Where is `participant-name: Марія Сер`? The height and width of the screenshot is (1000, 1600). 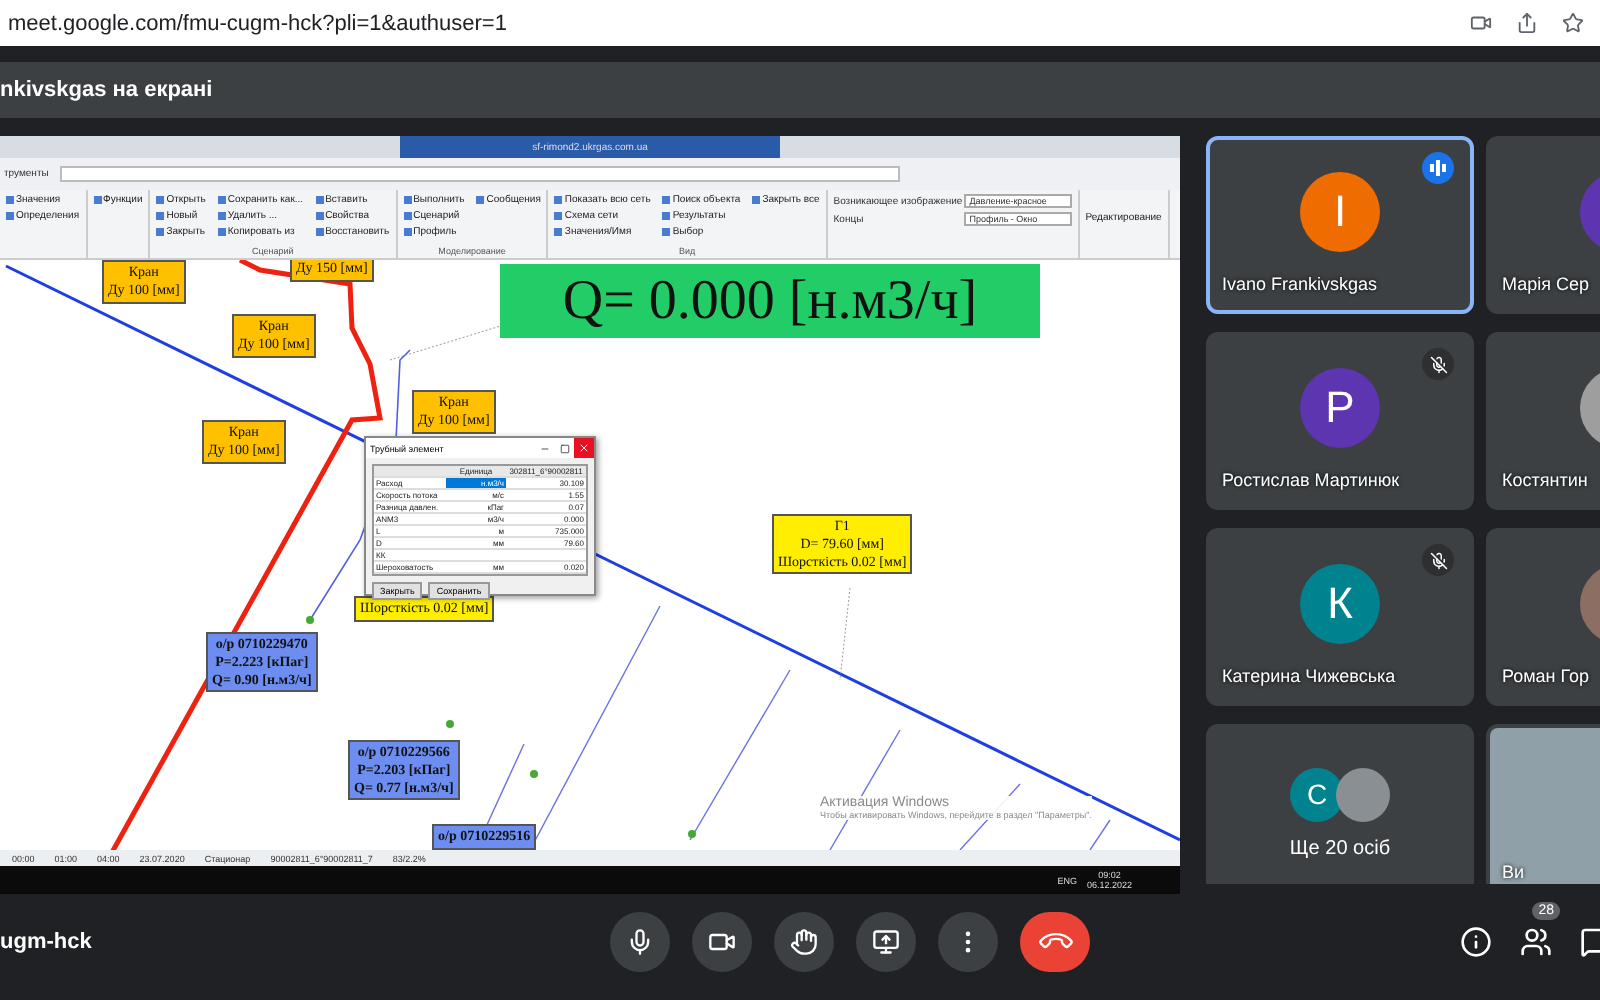 participant-name: Марія Сер is located at coordinates (1545, 284).